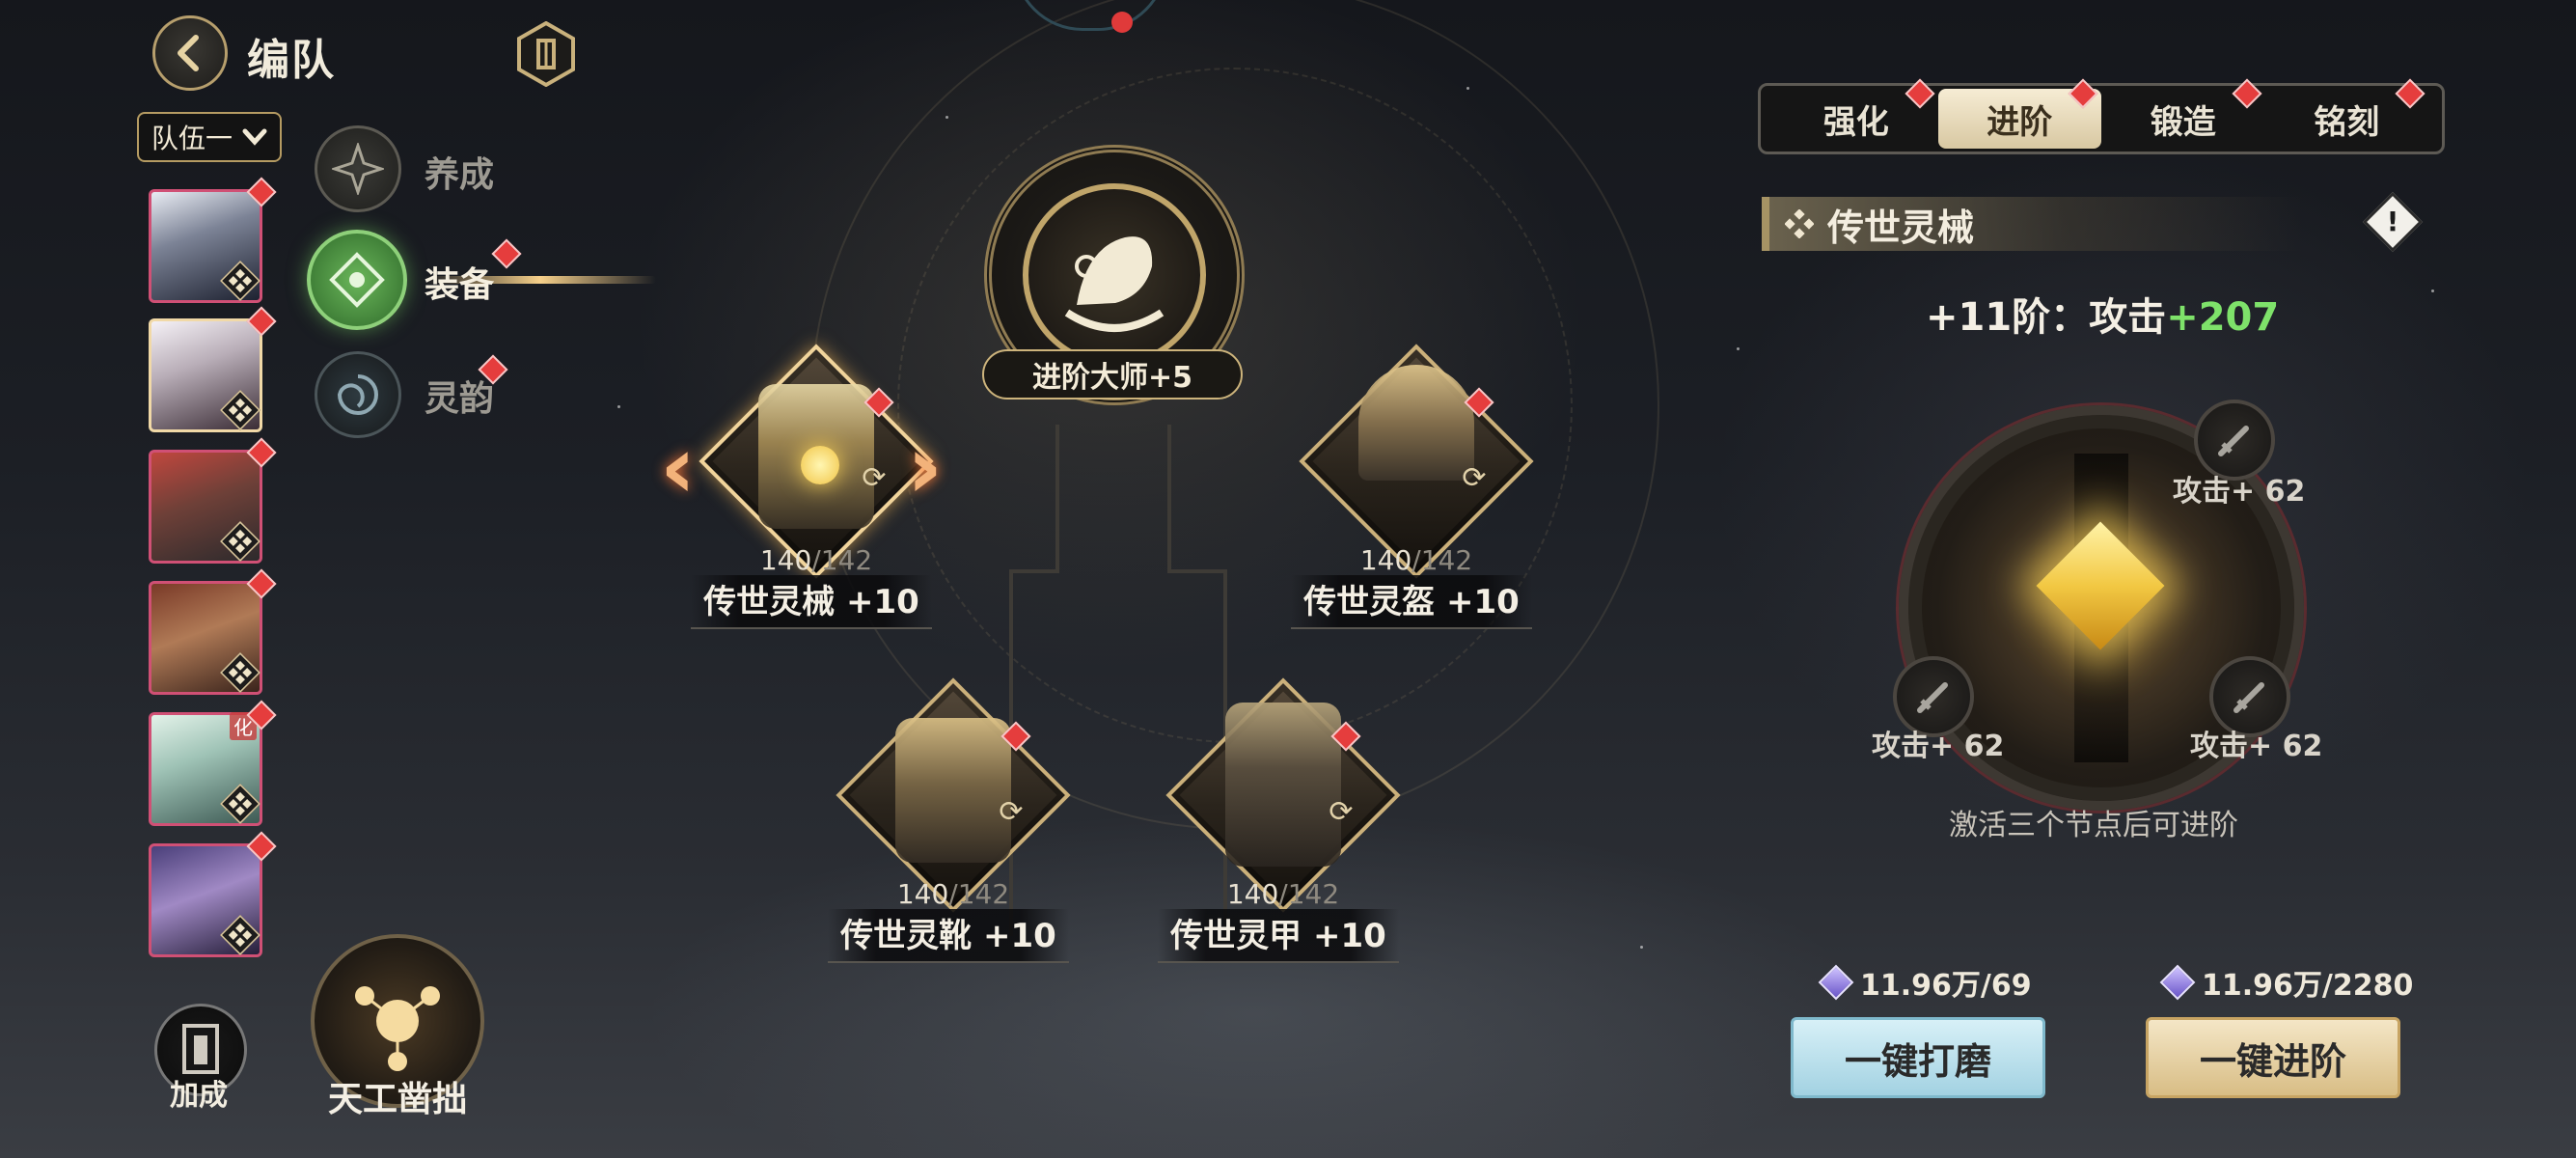 The image size is (2576, 1158). Describe the element at coordinates (1925, 982) in the screenshot. I see `polish-cost: 11.96万/69` at that location.